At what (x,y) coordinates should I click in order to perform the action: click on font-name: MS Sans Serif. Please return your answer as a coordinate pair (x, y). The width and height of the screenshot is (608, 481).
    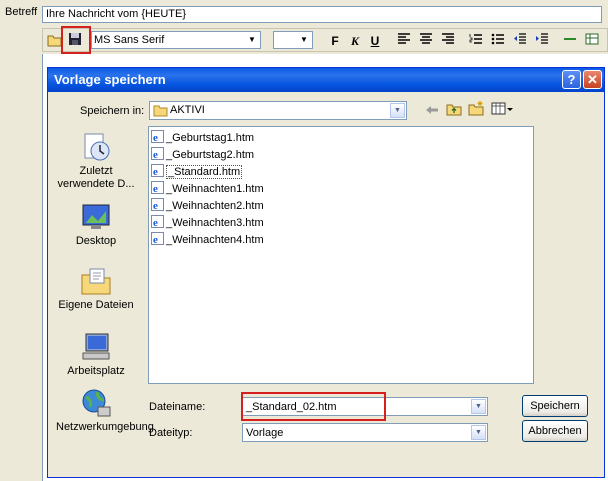
    Looking at the image, I should click on (129, 40).